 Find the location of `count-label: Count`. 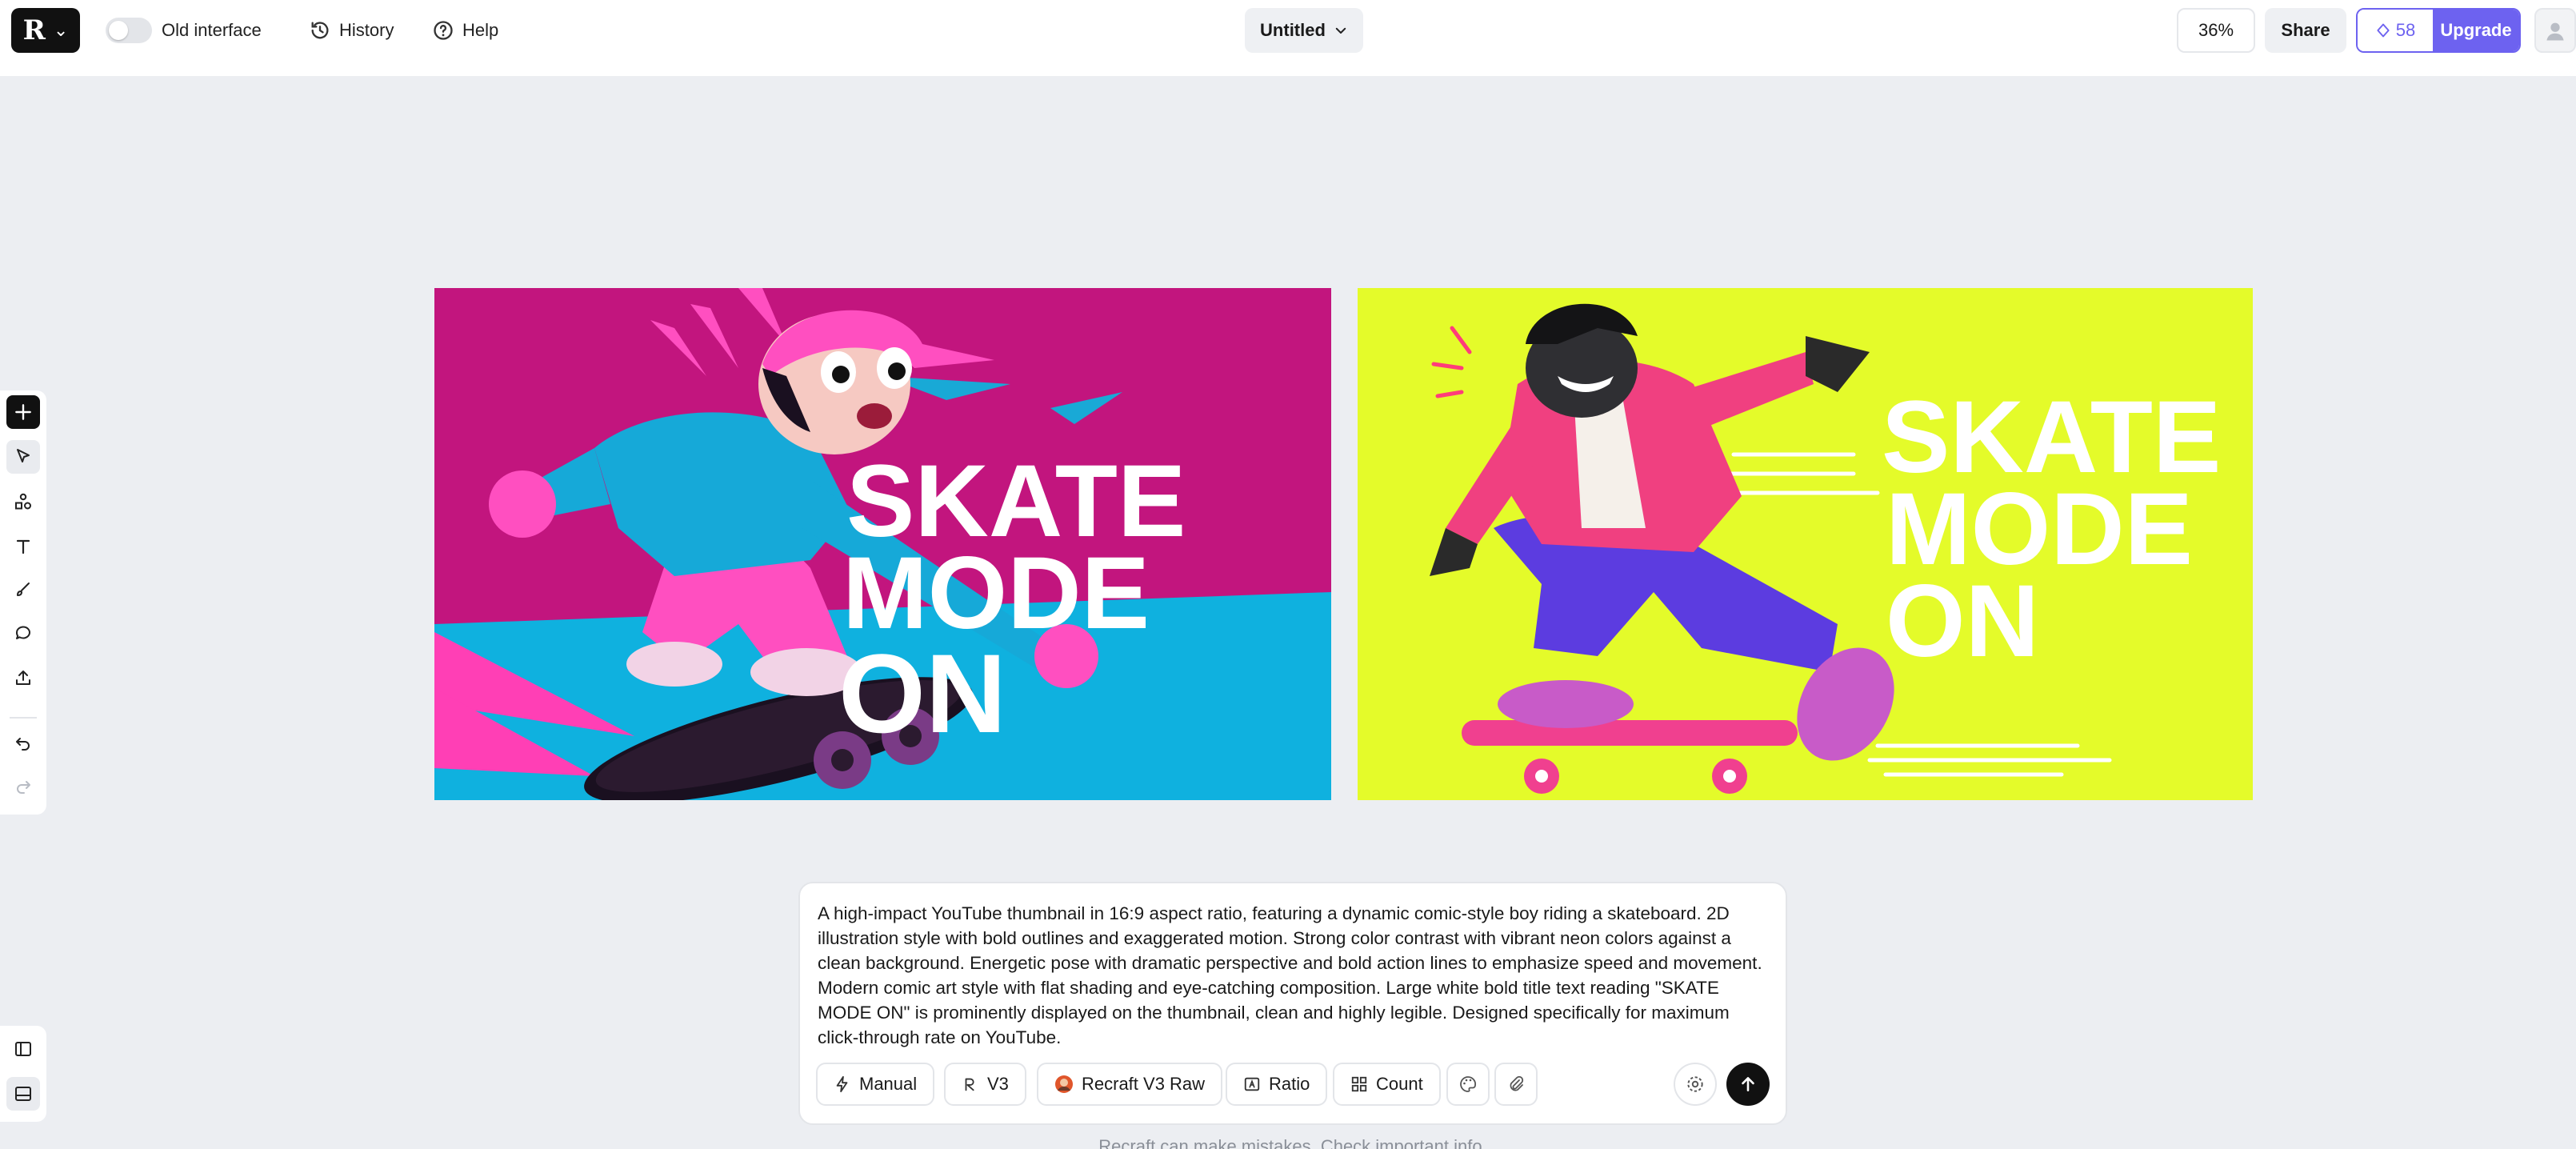

count-label: Count is located at coordinates (1399, 1084).